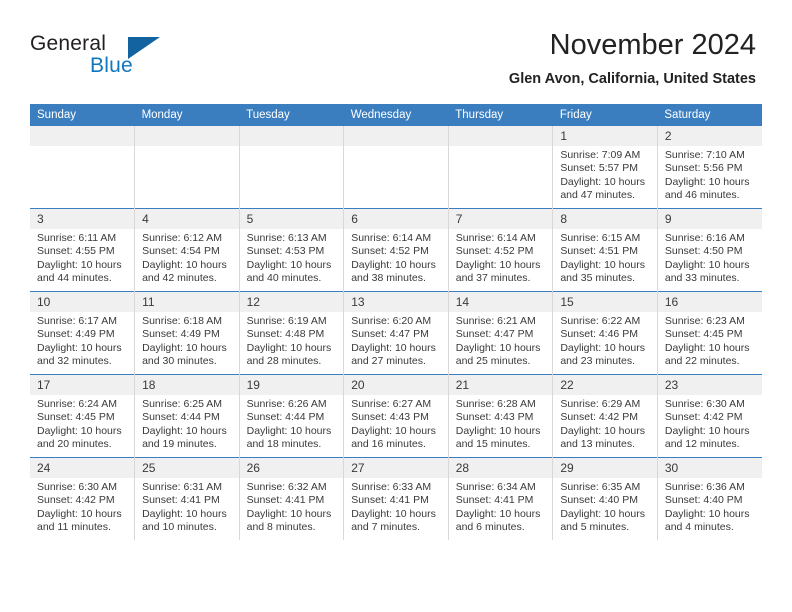 Image resolution: width=792 pixels, height=612 pixels. Describe the element at coordinates (600, 321) in the screenshot. I see `sunrise-text: Sunrise: 6:22 AM` at that location.